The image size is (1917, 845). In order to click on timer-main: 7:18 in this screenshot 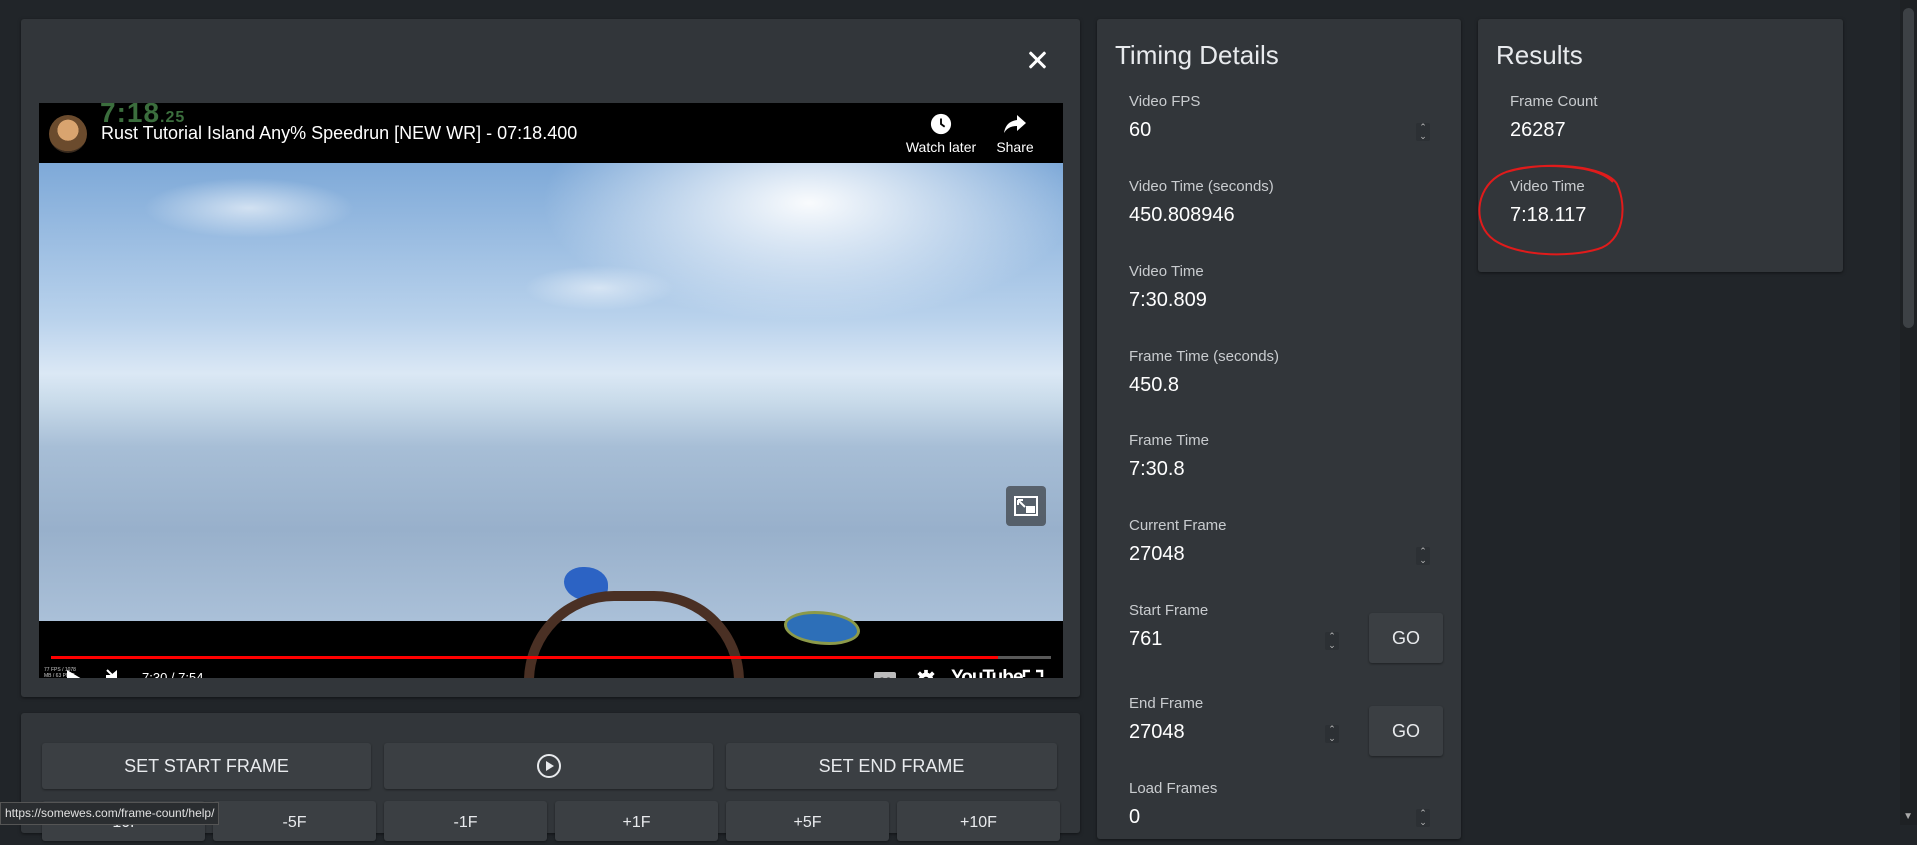, I will do `click(130, 115)`.